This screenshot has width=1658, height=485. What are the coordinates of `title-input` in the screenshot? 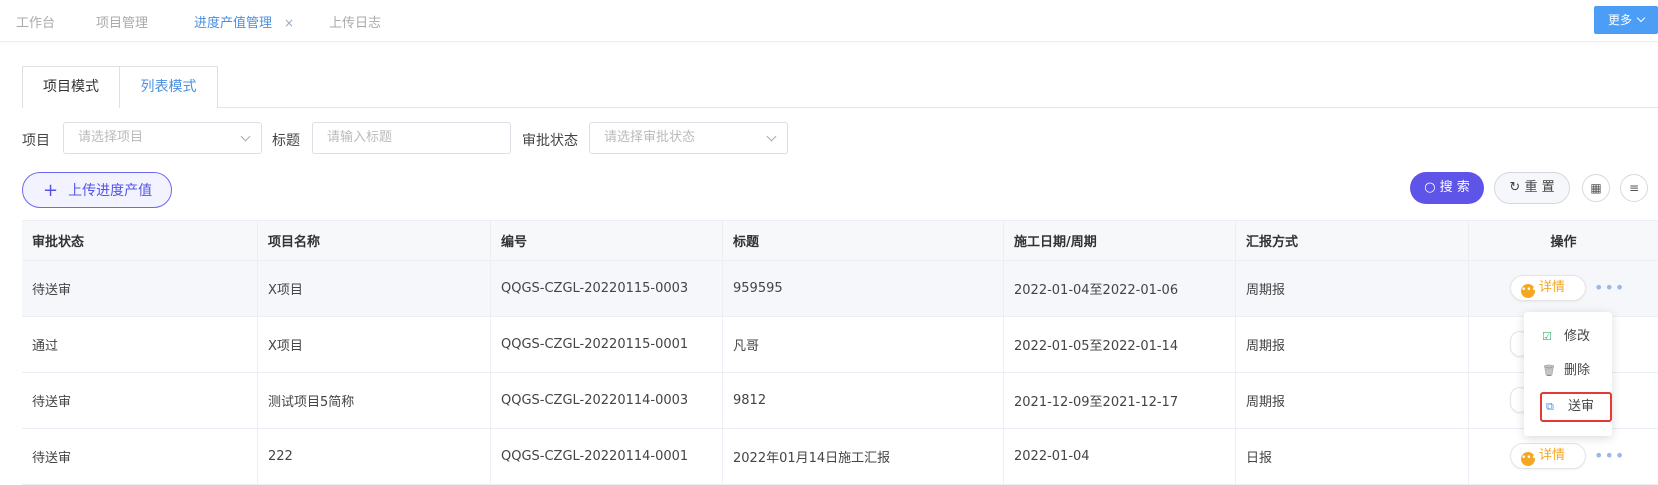 It's located at (418, 137).